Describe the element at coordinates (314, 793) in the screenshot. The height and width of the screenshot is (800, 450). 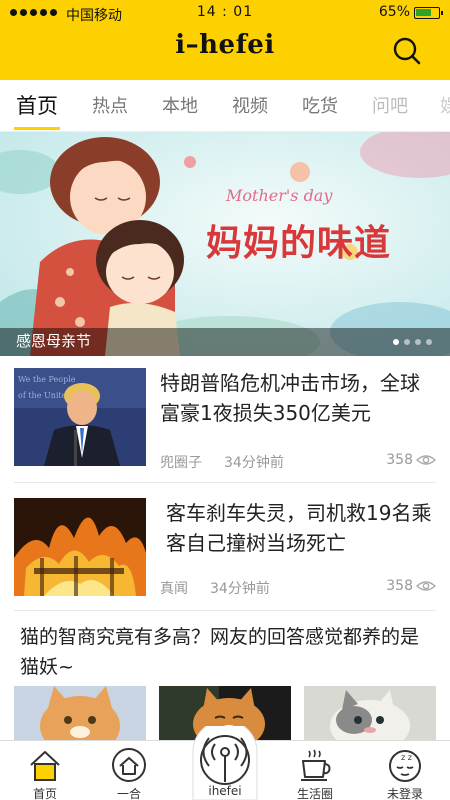
I see `nav-label: 生活圈` at that location.